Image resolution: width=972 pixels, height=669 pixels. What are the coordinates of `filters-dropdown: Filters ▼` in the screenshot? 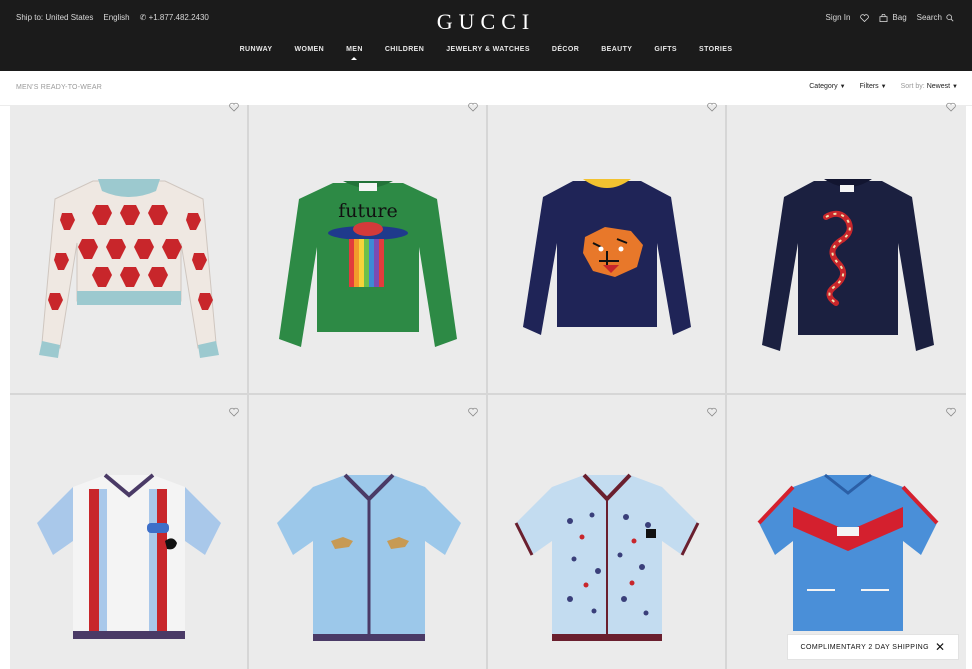 It's located at (873, 86).